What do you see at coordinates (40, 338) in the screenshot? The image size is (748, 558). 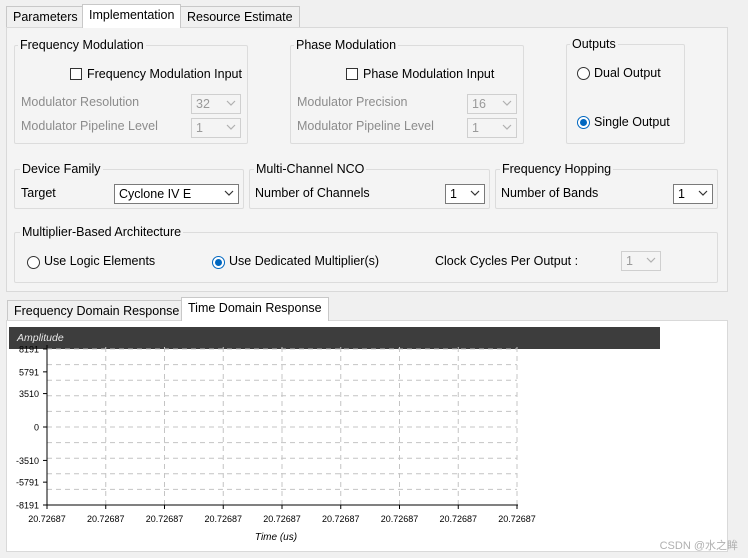 I see `y-axis-label: Amplitude` at bounding box center [40, 338].